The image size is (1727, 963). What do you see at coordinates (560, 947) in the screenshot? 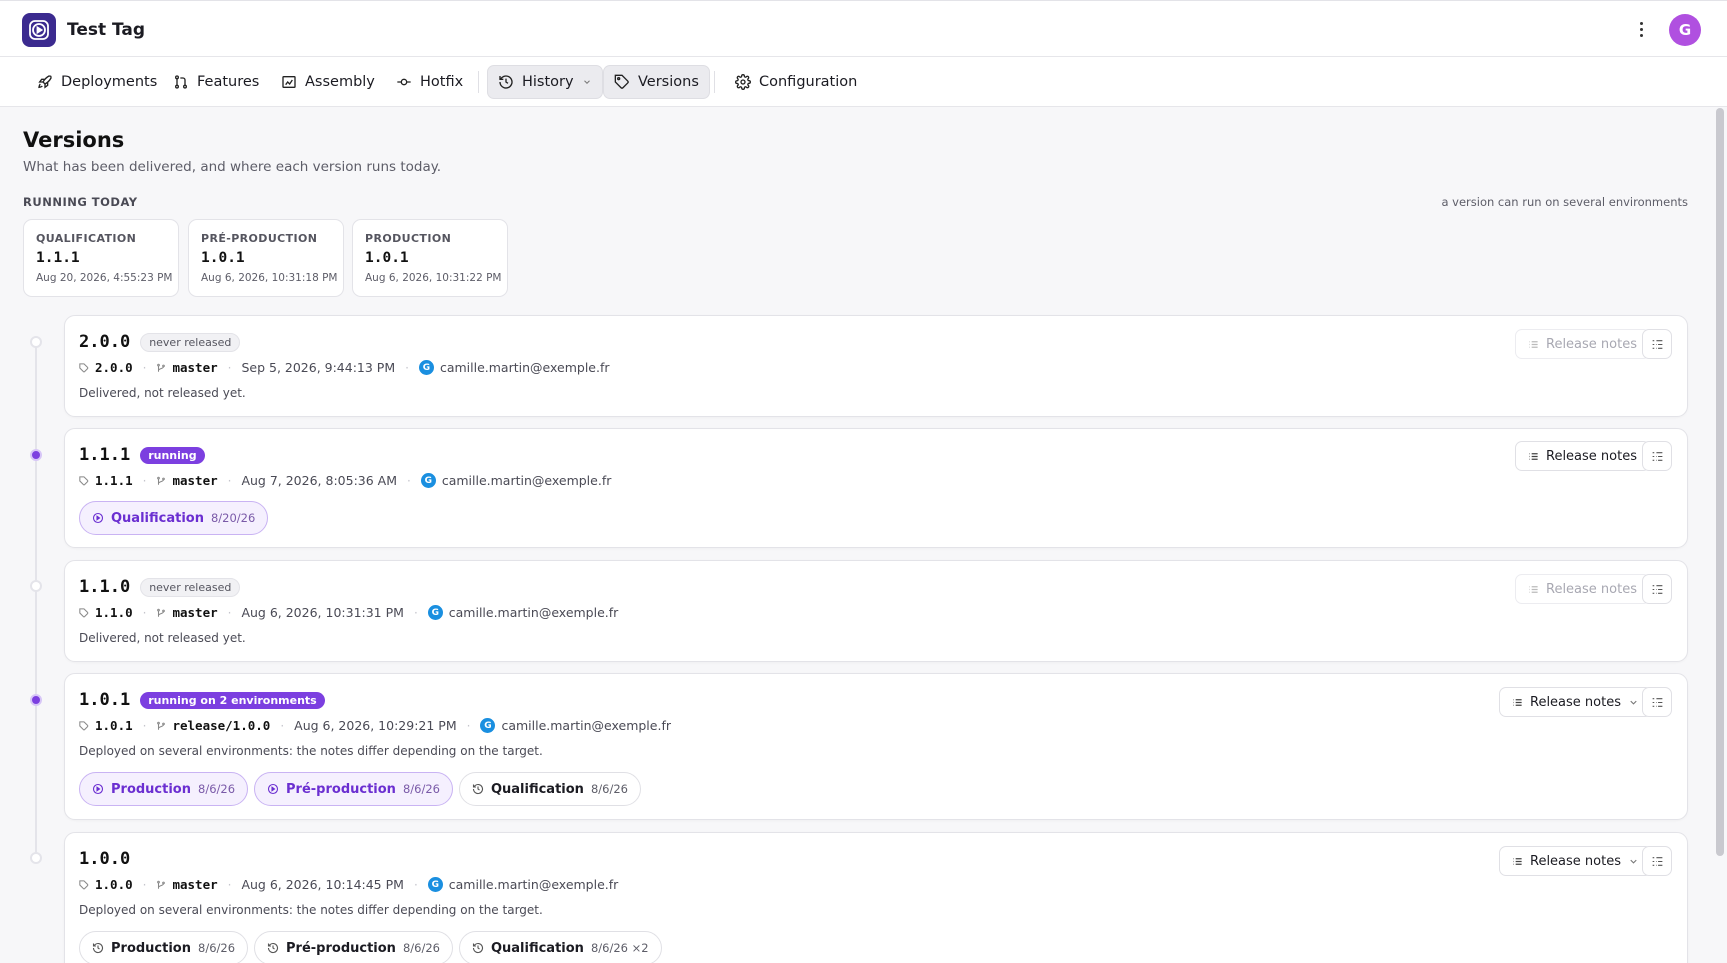
I see `env-chip-qualification: Qualification 8/6/26 ×2` at bounding box center [560, 947].